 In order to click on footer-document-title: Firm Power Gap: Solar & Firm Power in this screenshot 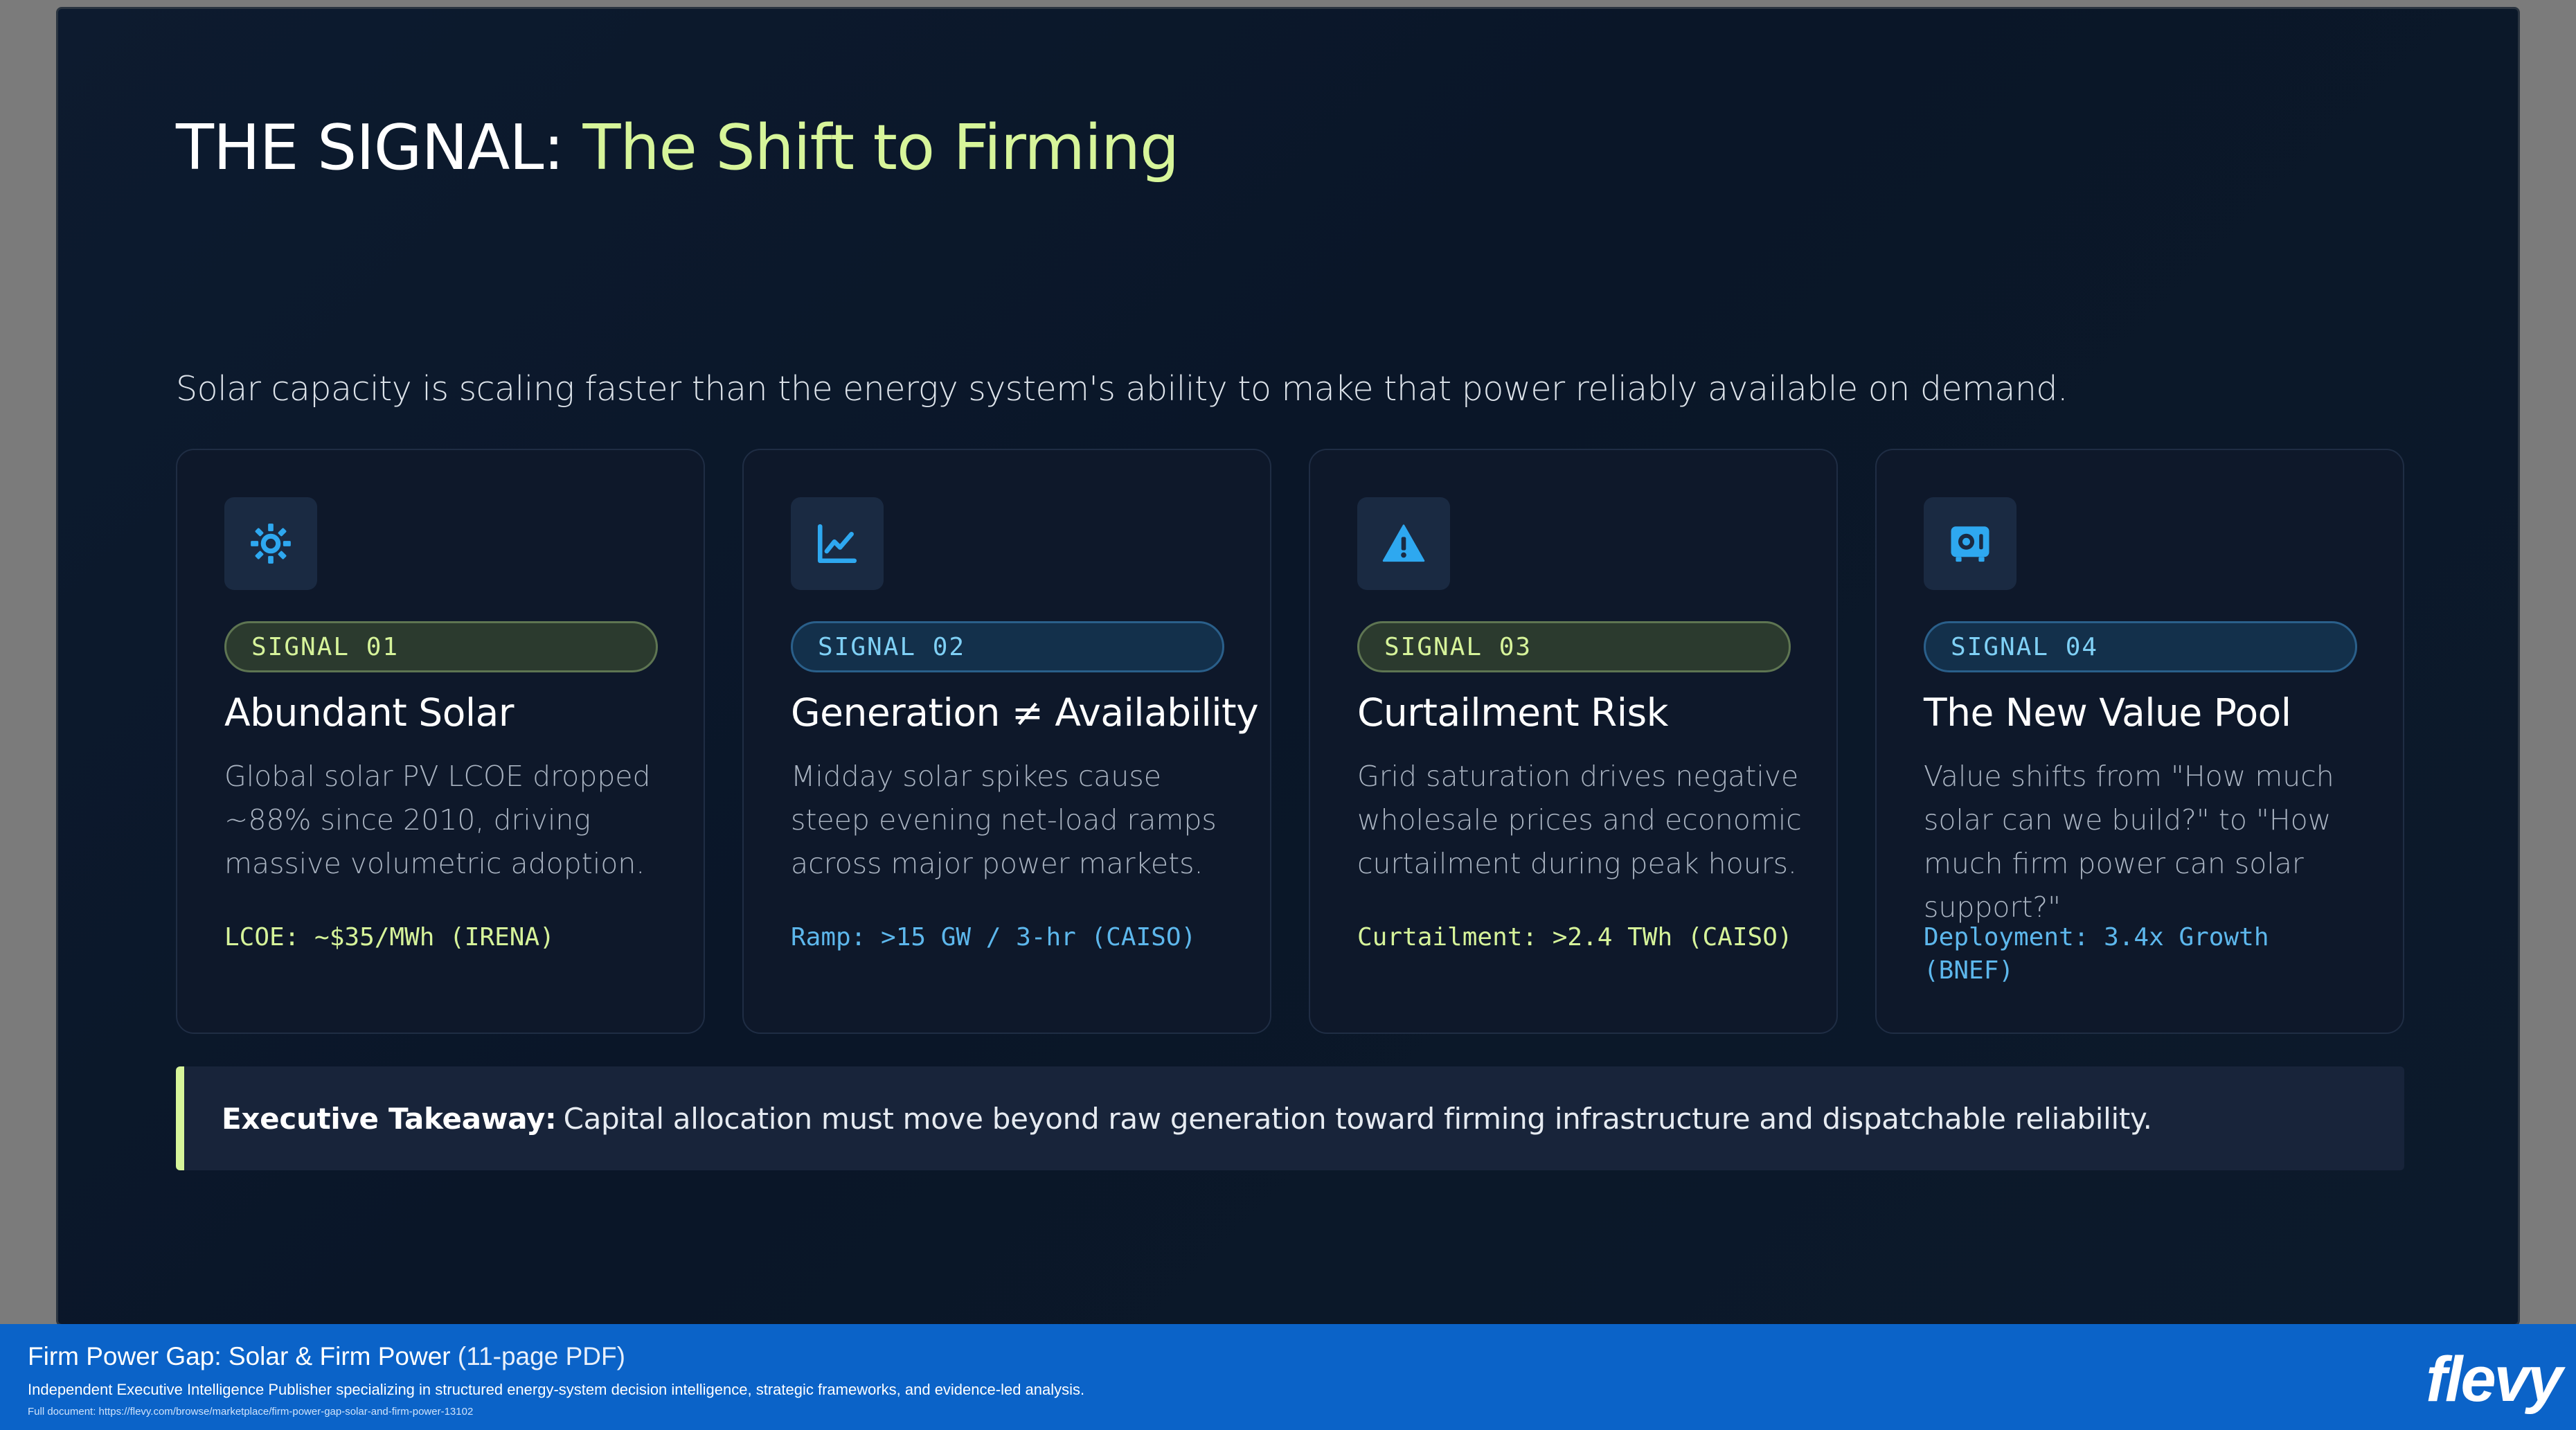, I will do `click(239, 1356)`.